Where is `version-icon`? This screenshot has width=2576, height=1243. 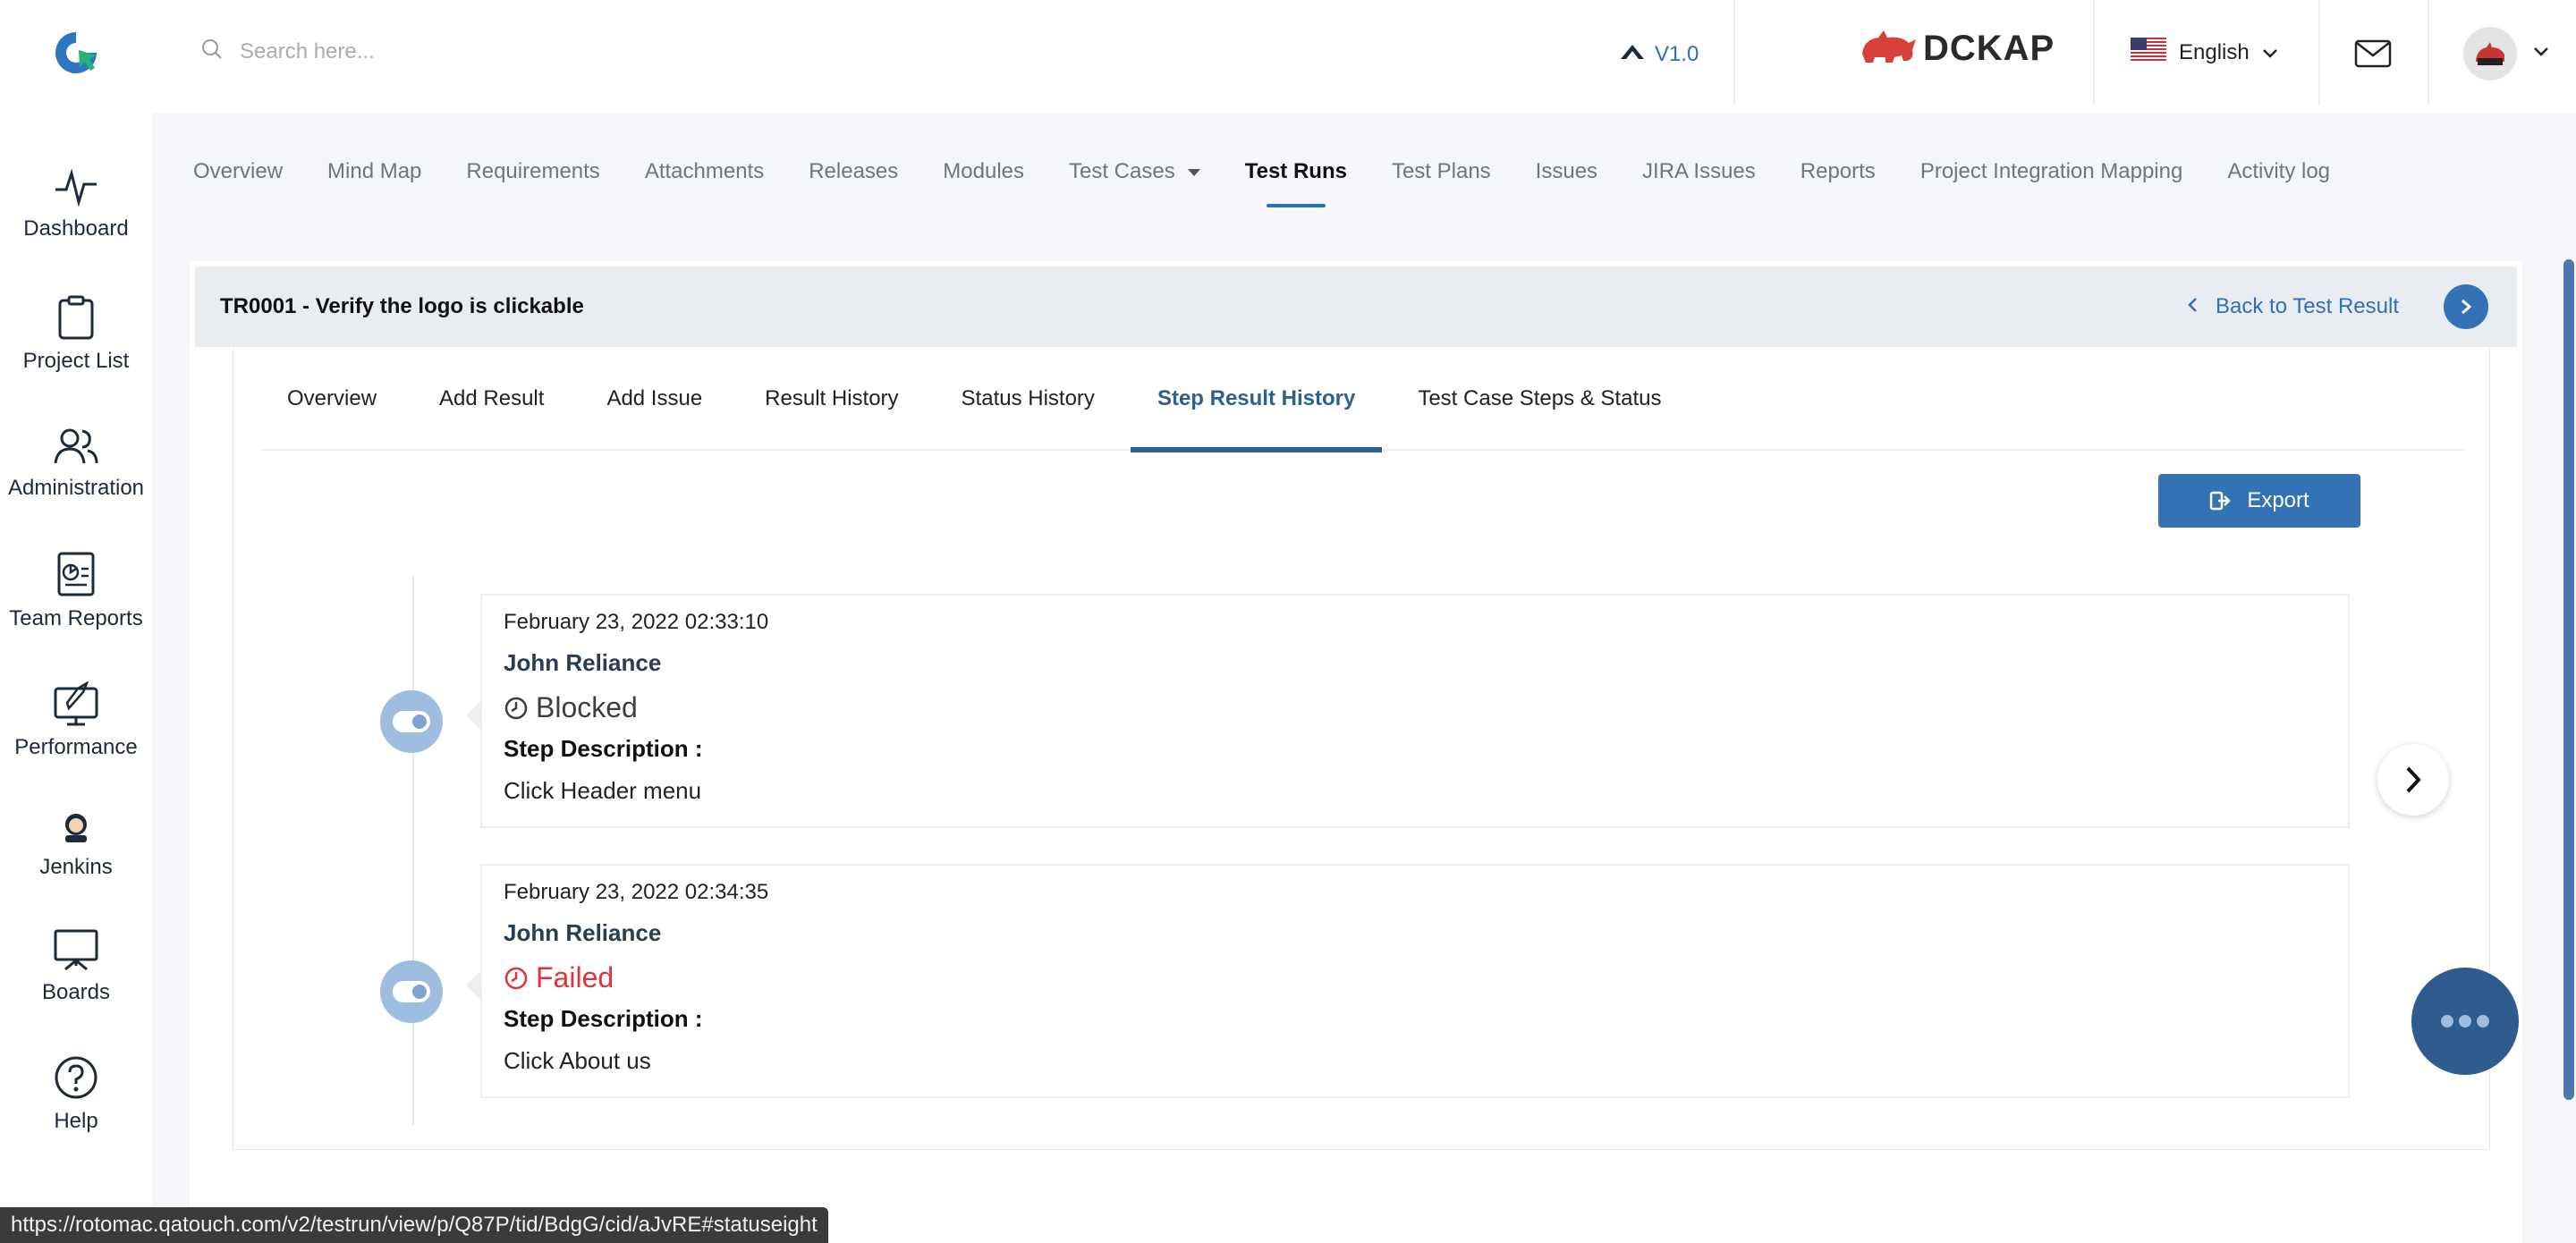
version-icon is located at coordinates (1632, 54).